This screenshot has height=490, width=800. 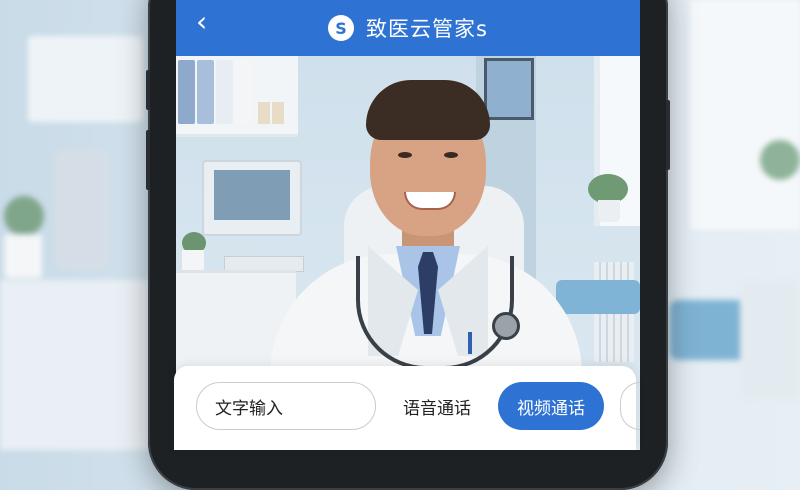 I want to click on video-call-button: 视频通话, so click(x=551, y=406).